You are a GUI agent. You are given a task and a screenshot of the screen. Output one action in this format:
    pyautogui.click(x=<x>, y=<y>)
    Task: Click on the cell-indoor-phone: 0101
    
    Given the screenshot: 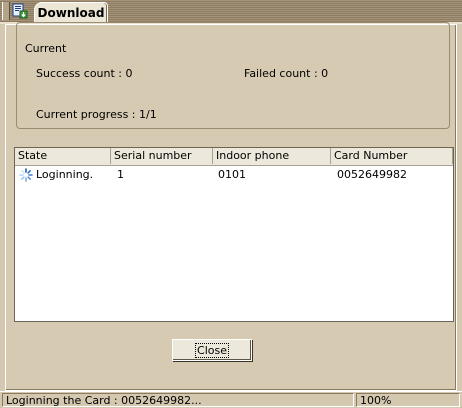 What is the action you would take?
    pyautogui.click(x=232, y=174)
    